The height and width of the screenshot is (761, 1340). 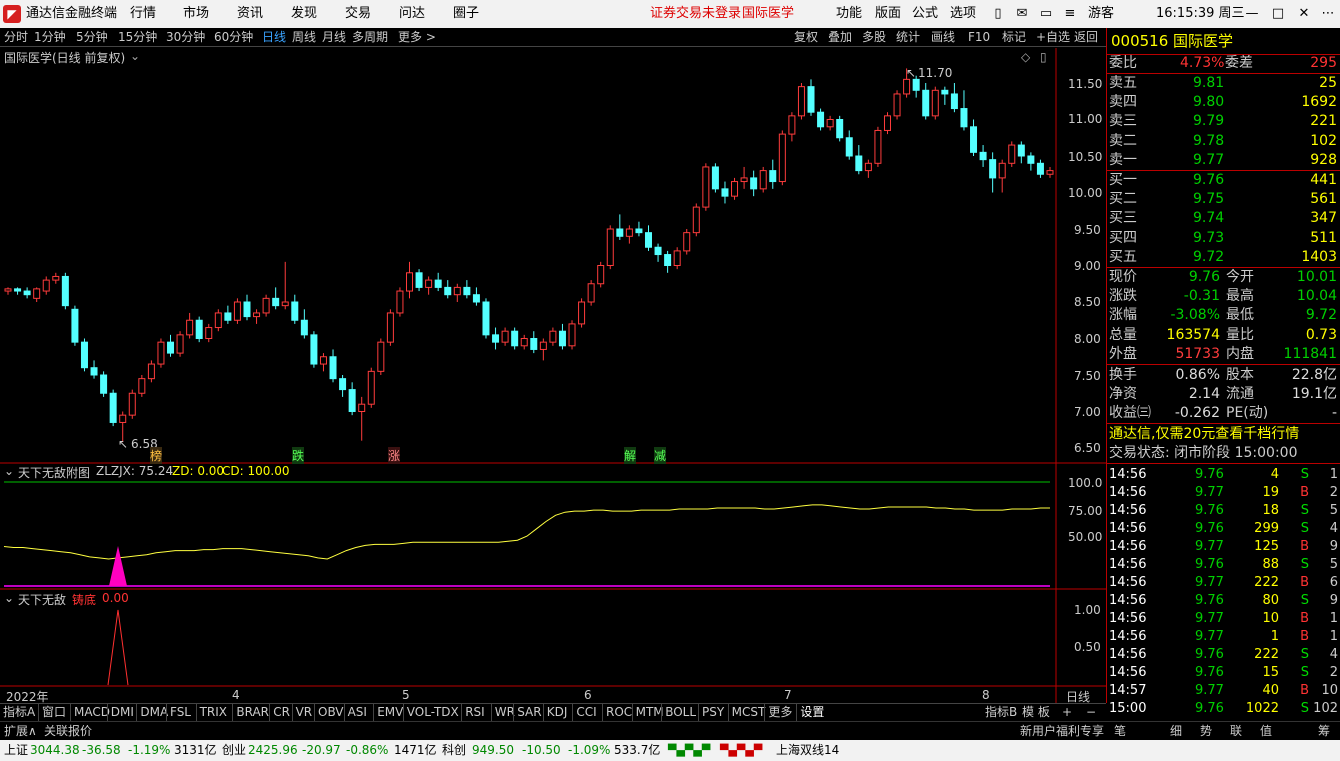 I want to click on period-monthly: 月线, so click(x=334, y=37).